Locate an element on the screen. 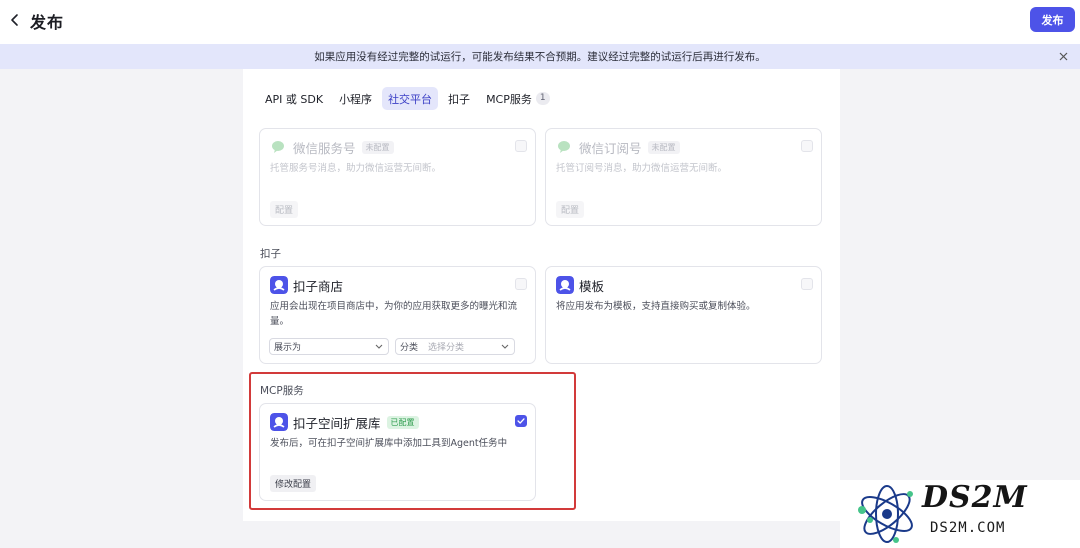 Image resolution: width=1080 pixels, height=548 pixels. wechat-subscription-checkbox is located at coordinates (807, 146).